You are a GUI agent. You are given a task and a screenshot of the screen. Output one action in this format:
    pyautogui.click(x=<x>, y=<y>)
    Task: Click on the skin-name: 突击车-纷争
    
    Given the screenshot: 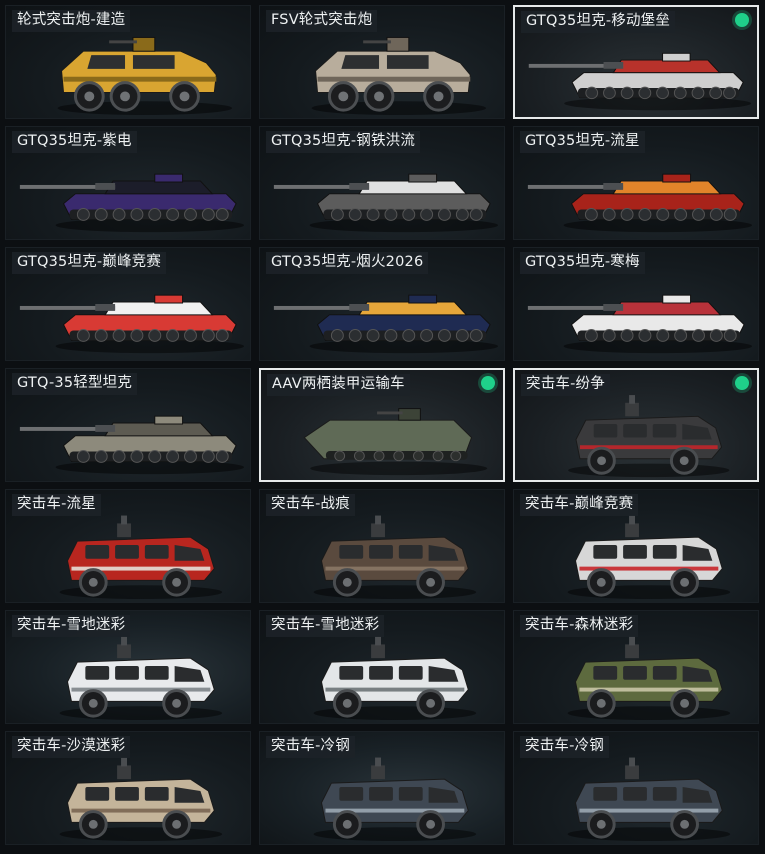 What is the action you would take?
    pyautogui.click(x=565, y=385)
    